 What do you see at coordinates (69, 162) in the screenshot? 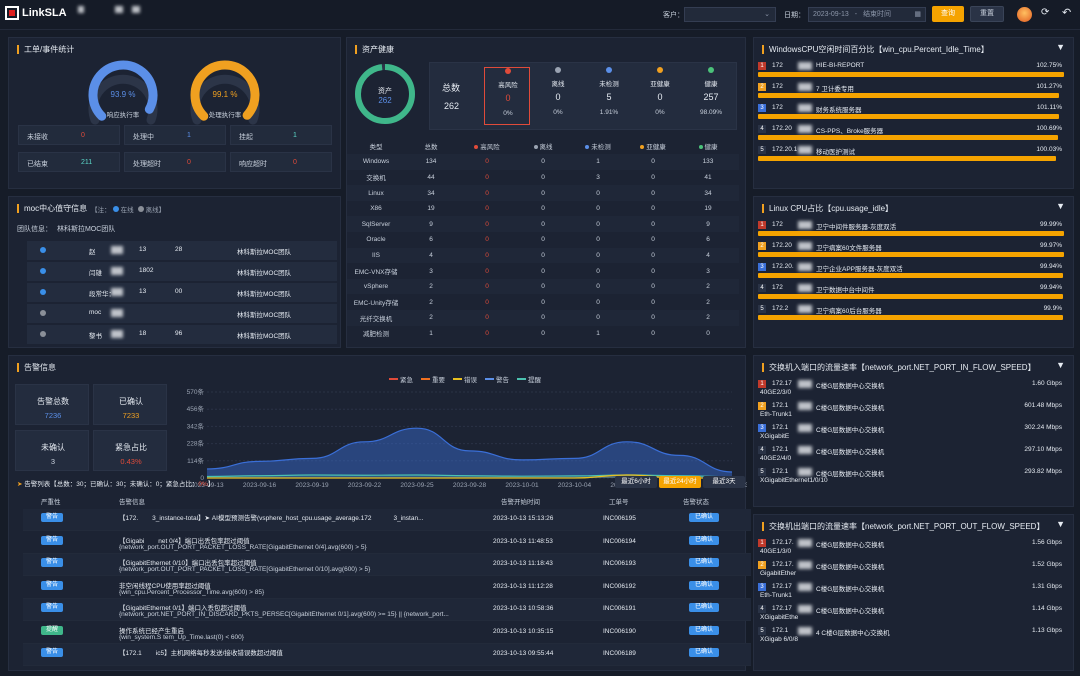
I see `ticket-stat-cell: 已结束 211` at bounding box center [69, 162].